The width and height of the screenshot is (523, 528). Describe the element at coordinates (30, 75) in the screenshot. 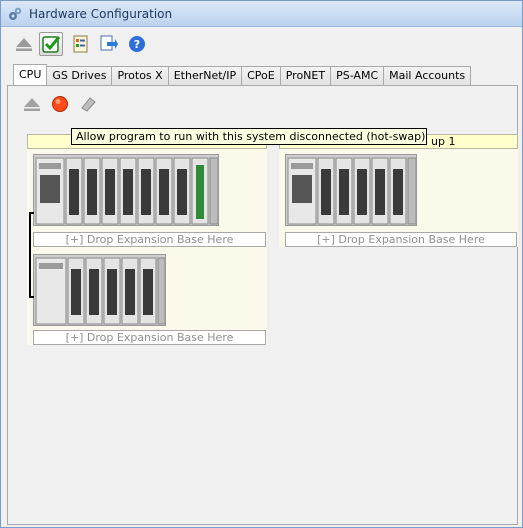

I see `tab-cpu: CPU` at that location.